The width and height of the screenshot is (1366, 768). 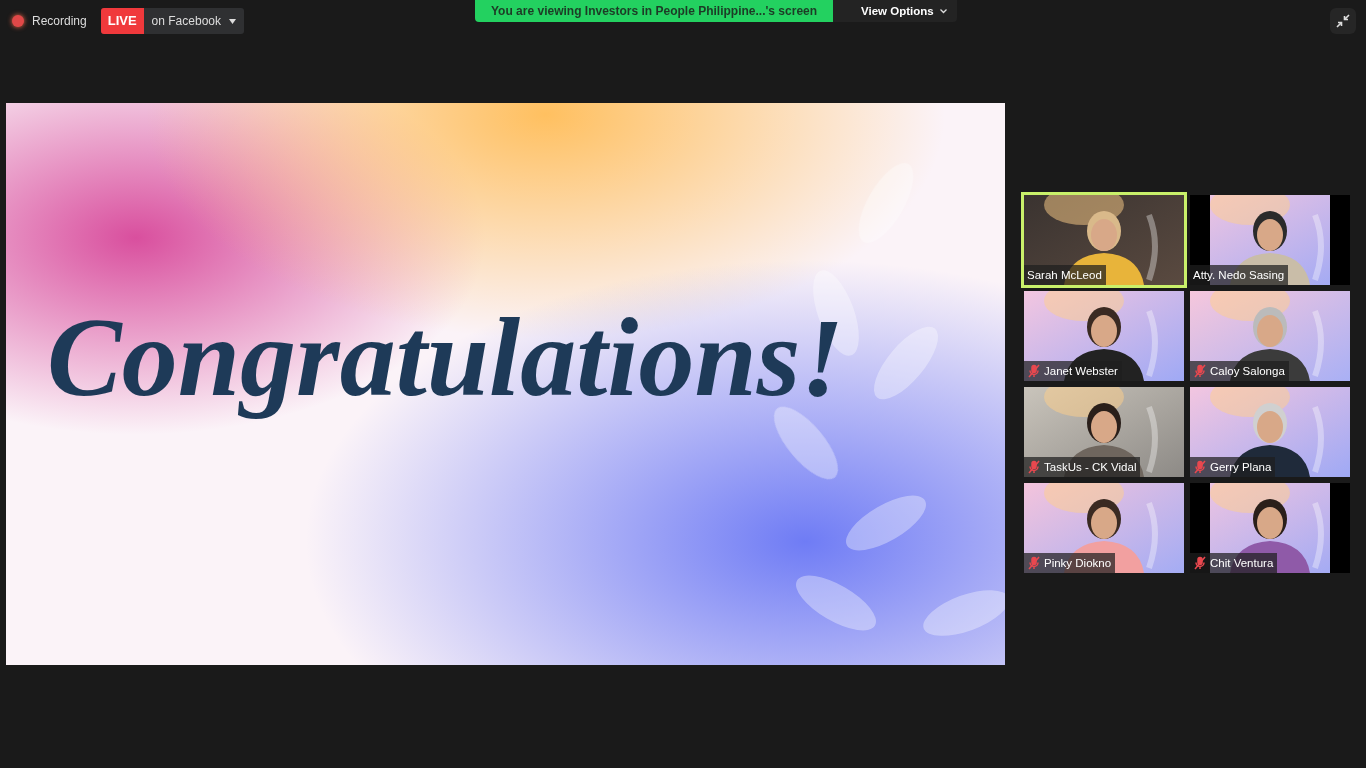 I want to click on participant-name: Pinky Diokno, so click(x=1078, y=563).